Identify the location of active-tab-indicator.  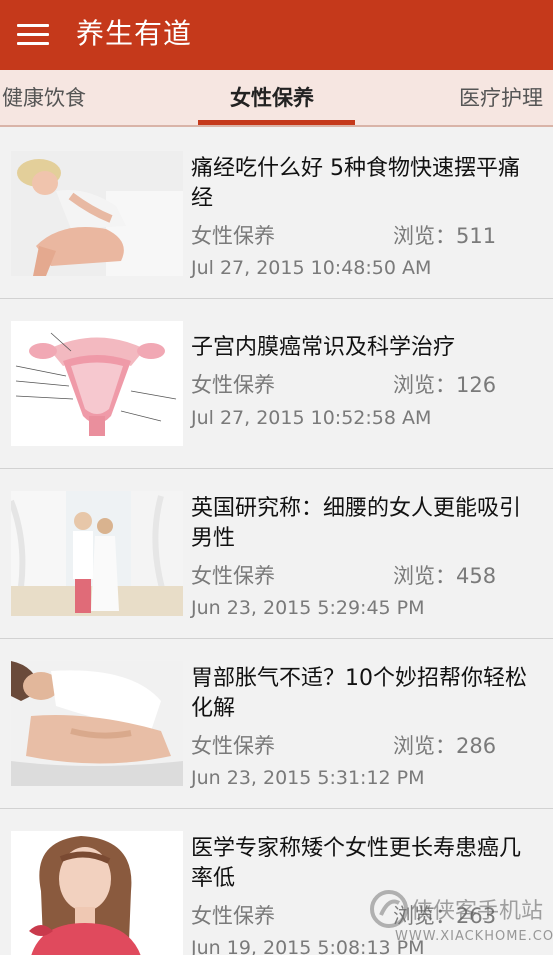
(276, 122).